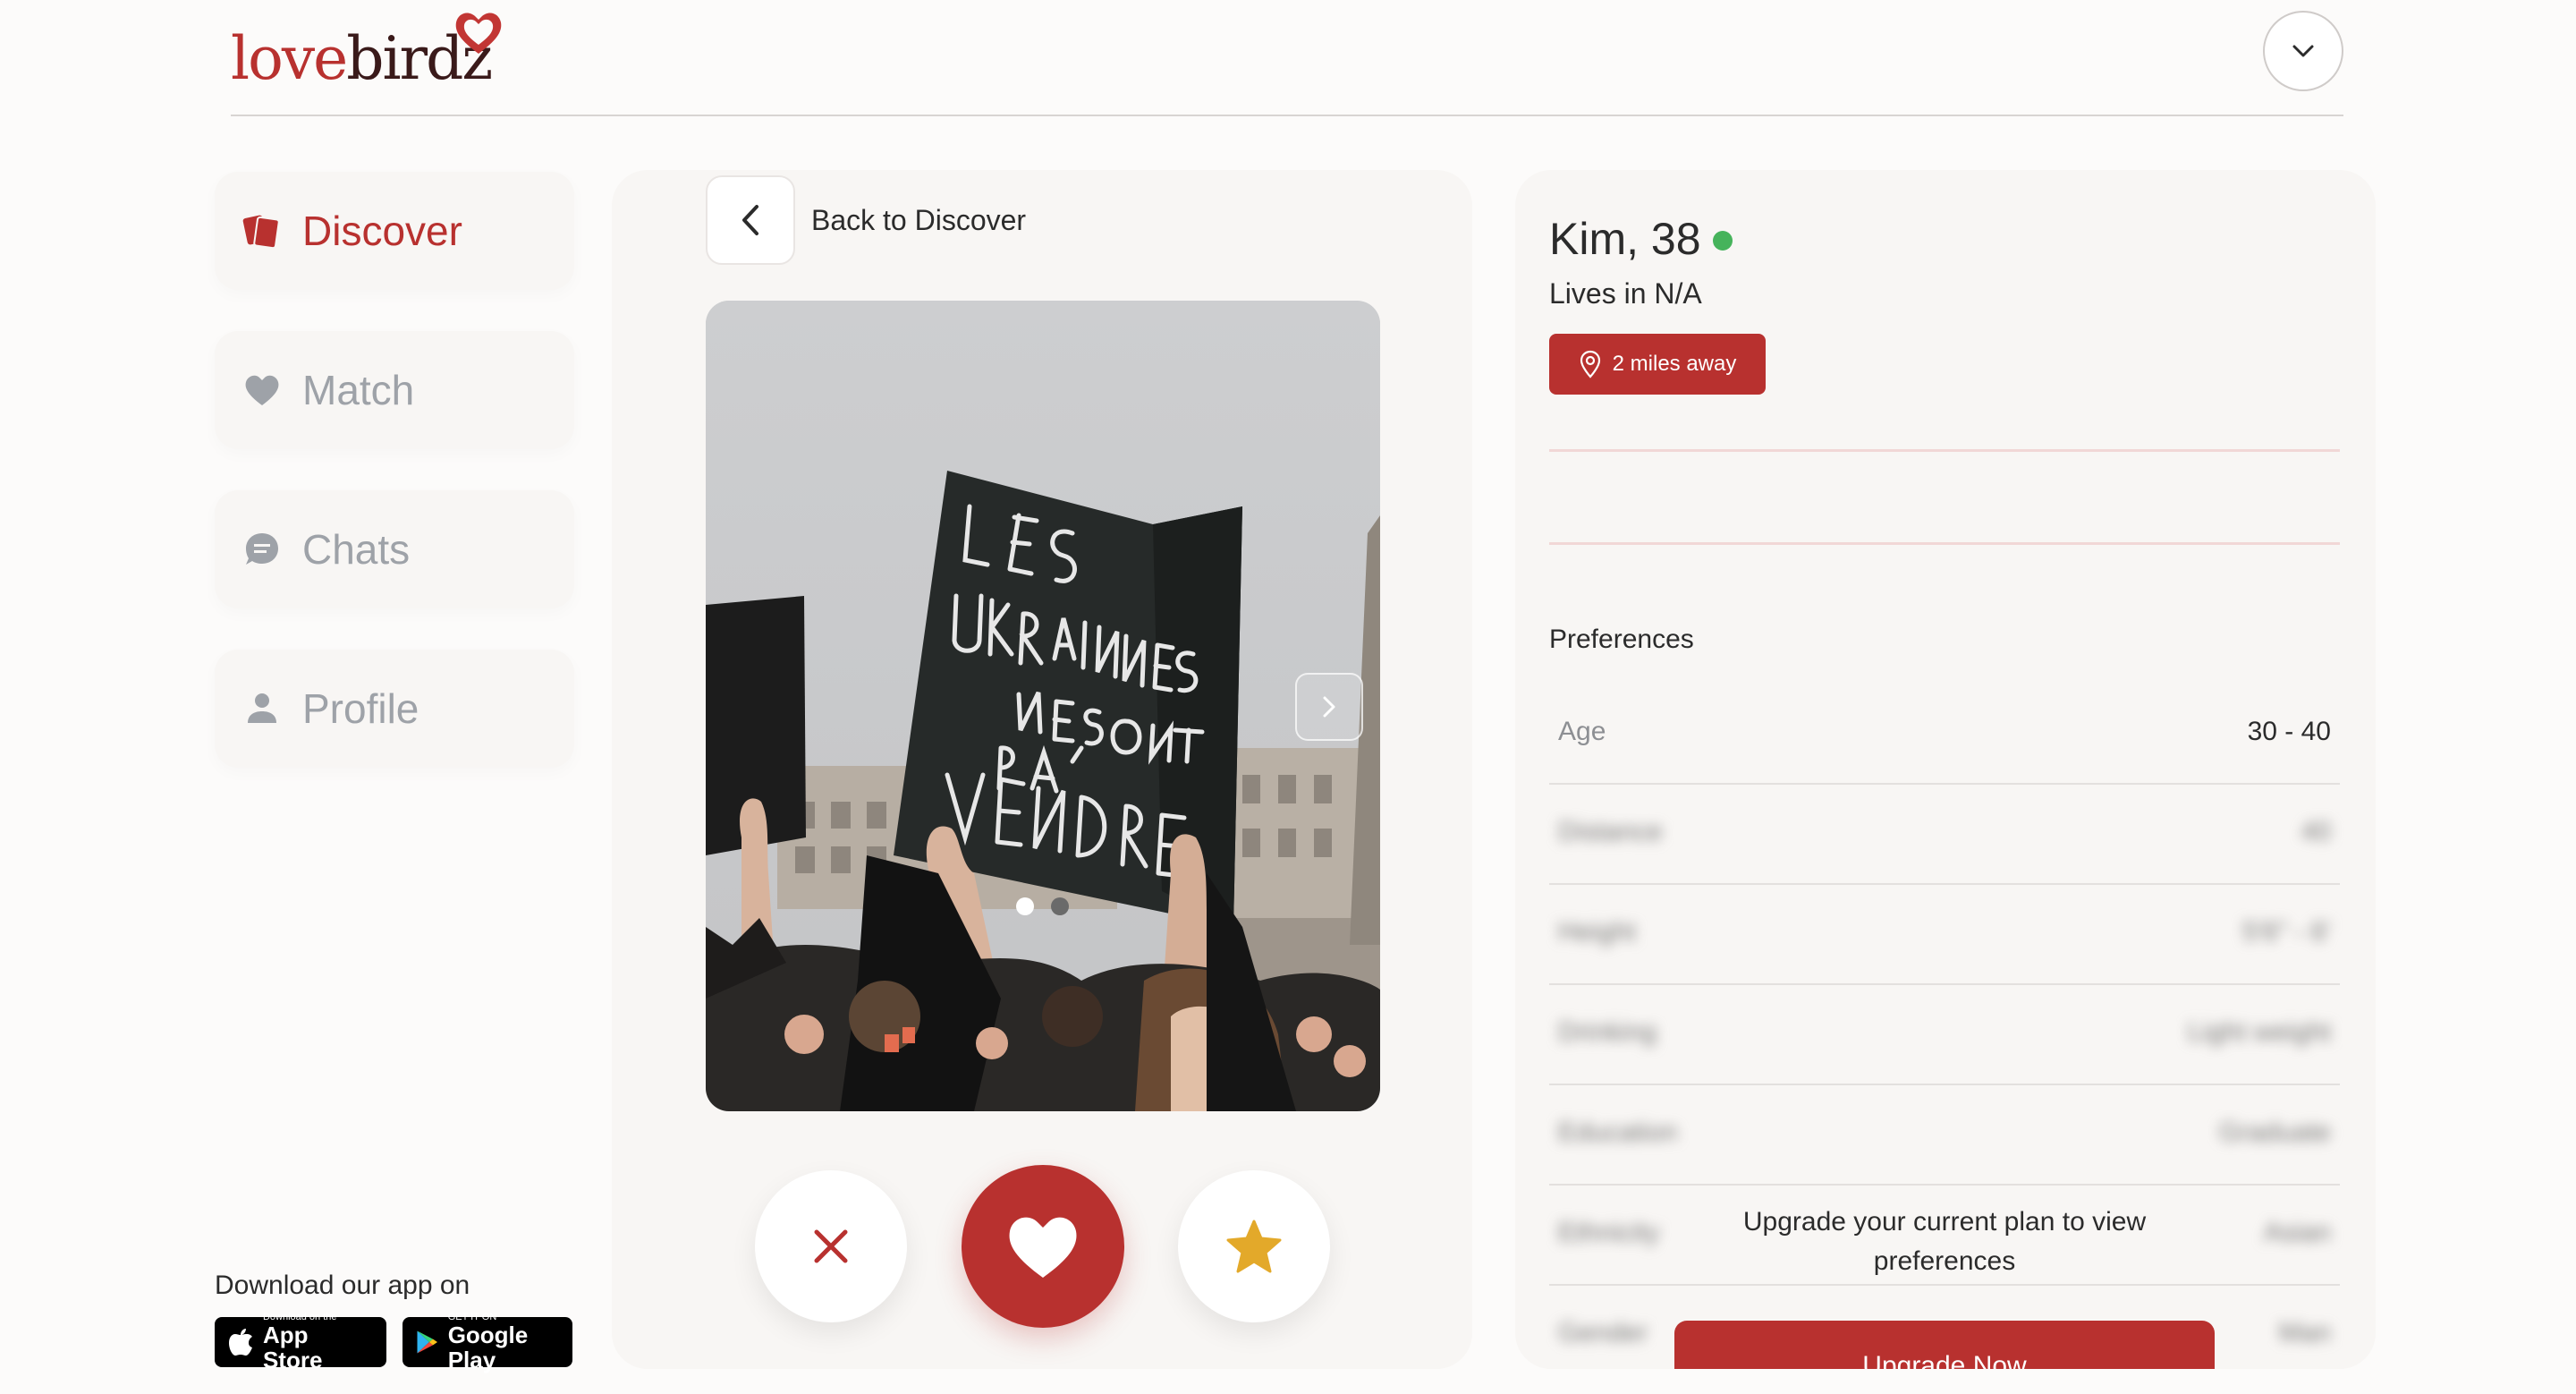 This screenshot has width=2576, height=1394. I want to click on preference-row-locked: Drinking Light weight, so click(1944, 1035).